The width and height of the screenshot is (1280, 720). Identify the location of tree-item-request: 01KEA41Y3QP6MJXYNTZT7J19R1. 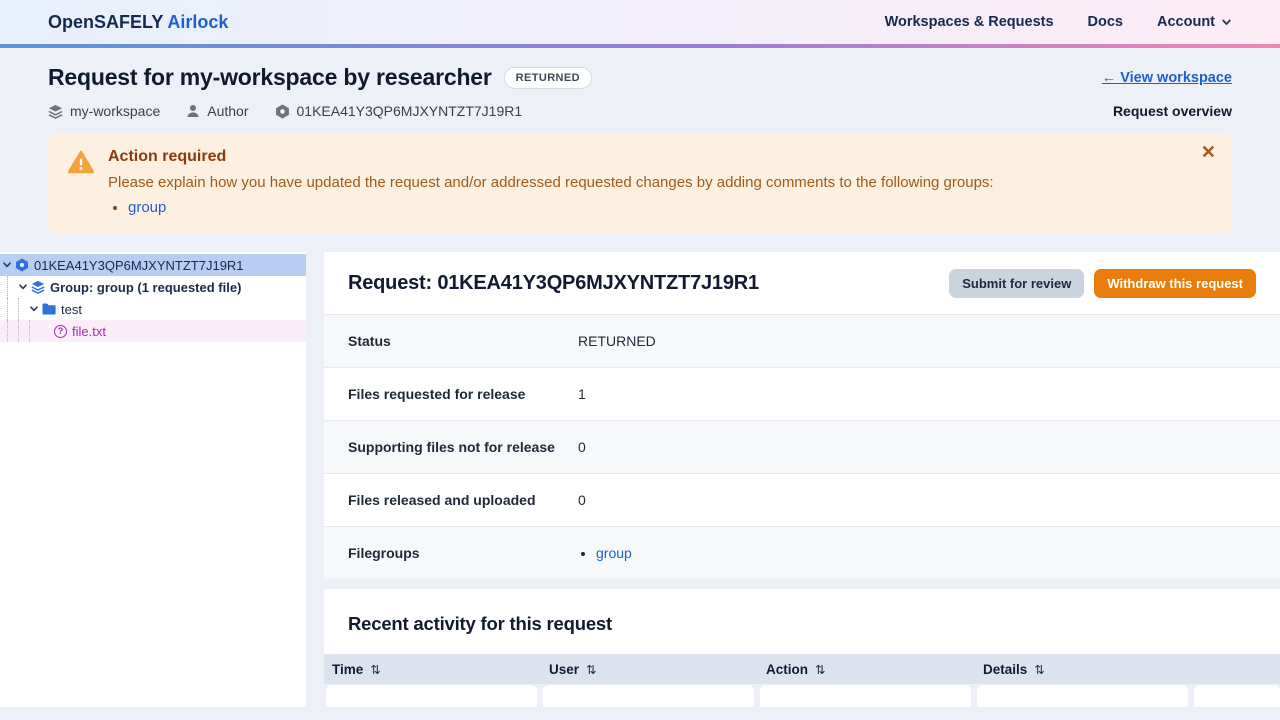
(153, 265).